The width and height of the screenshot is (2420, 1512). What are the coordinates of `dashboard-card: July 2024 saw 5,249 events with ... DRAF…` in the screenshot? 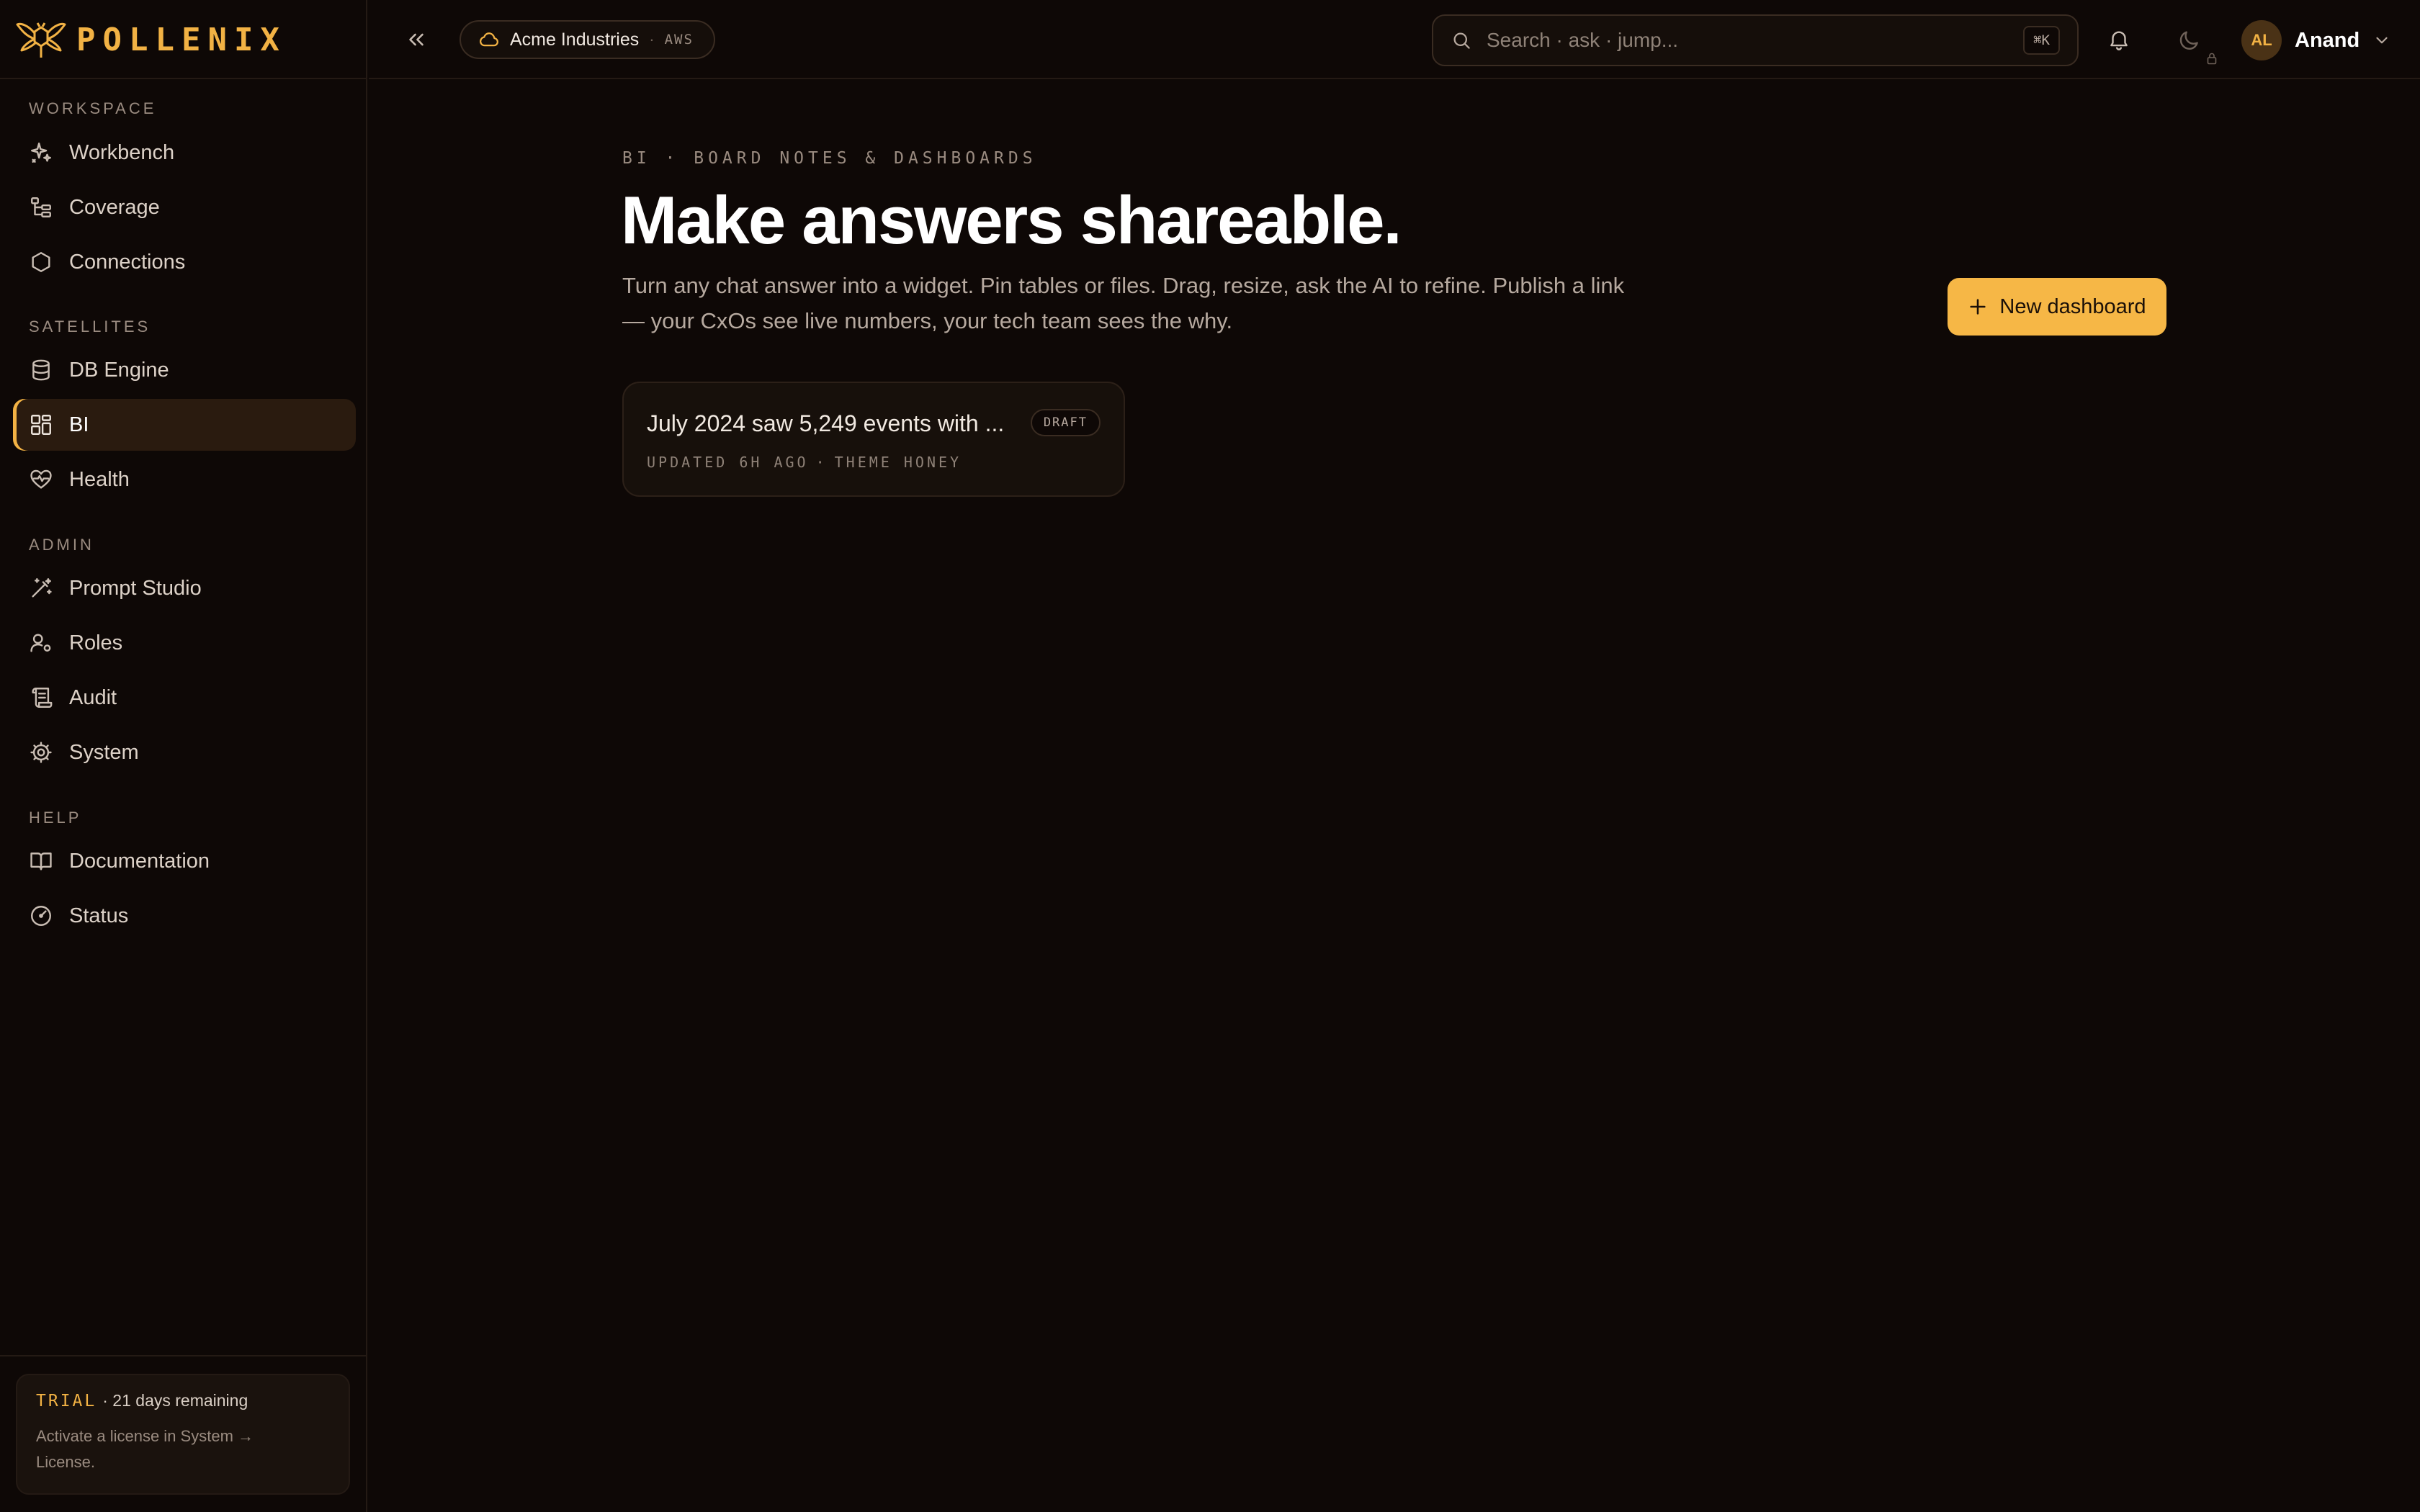 It's located at (874, 439).